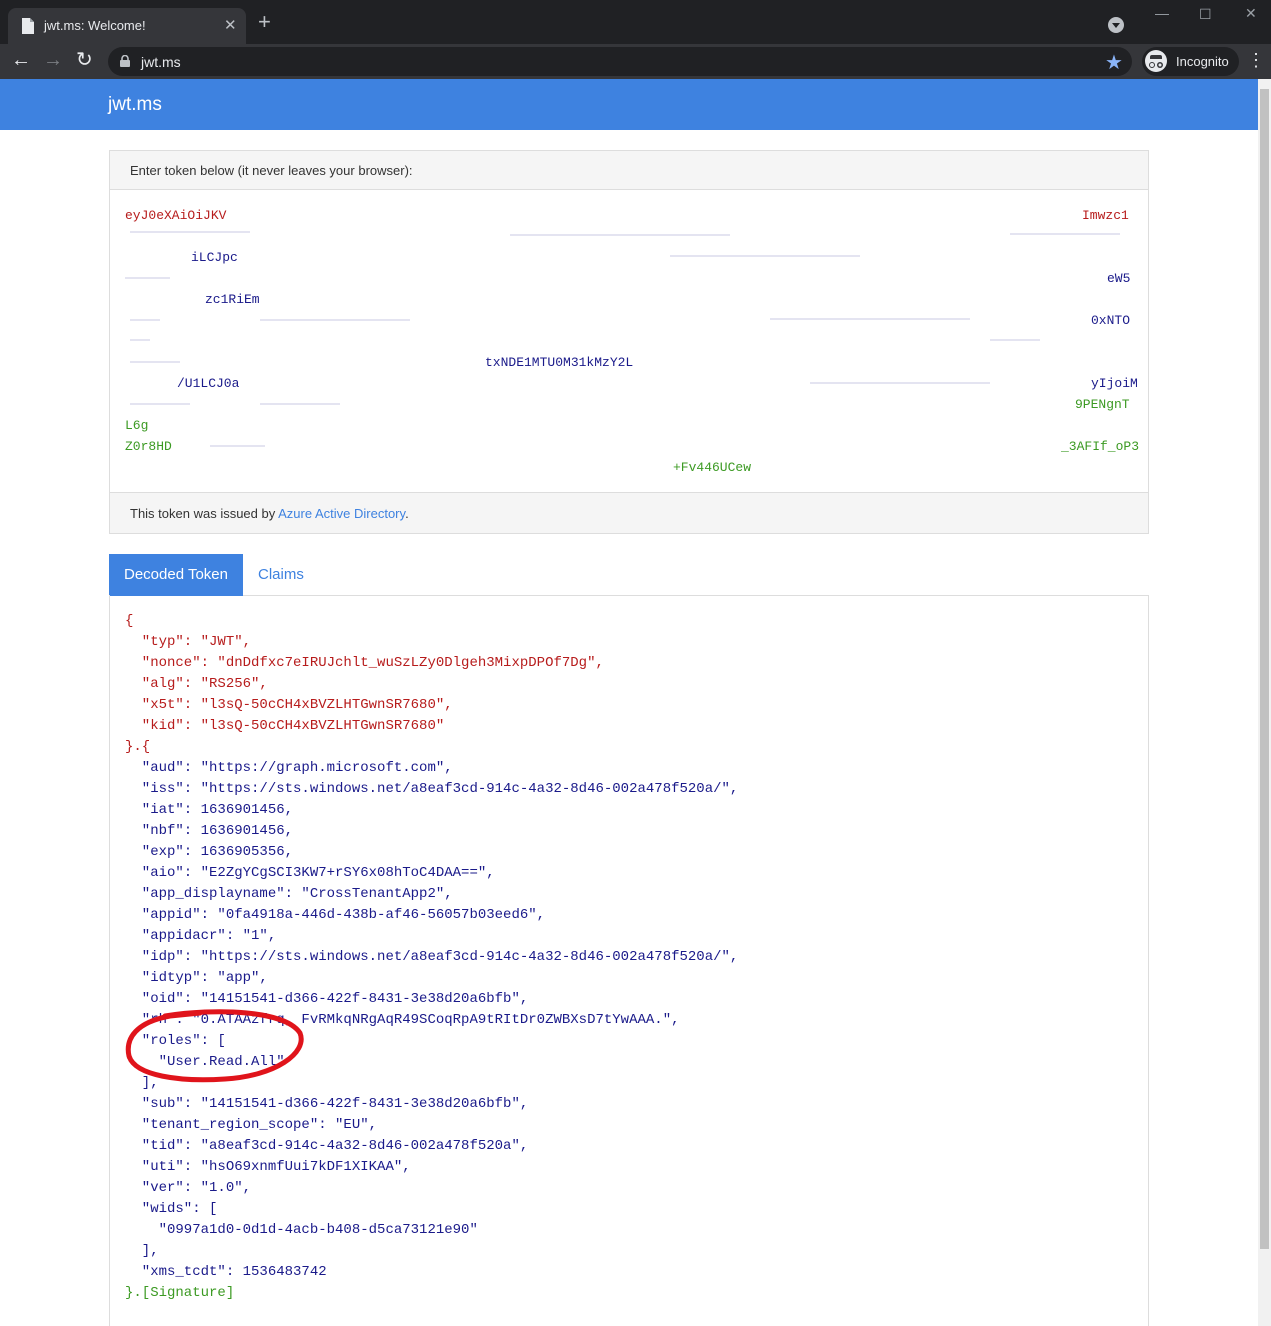 Image resolution: width=1271 pixels, height=1326 pixels. What do you see at coordinates (341, 513) in the screenshot?
I see `issuer-link: Azure Active Directory` at bounding box center [341, 513].